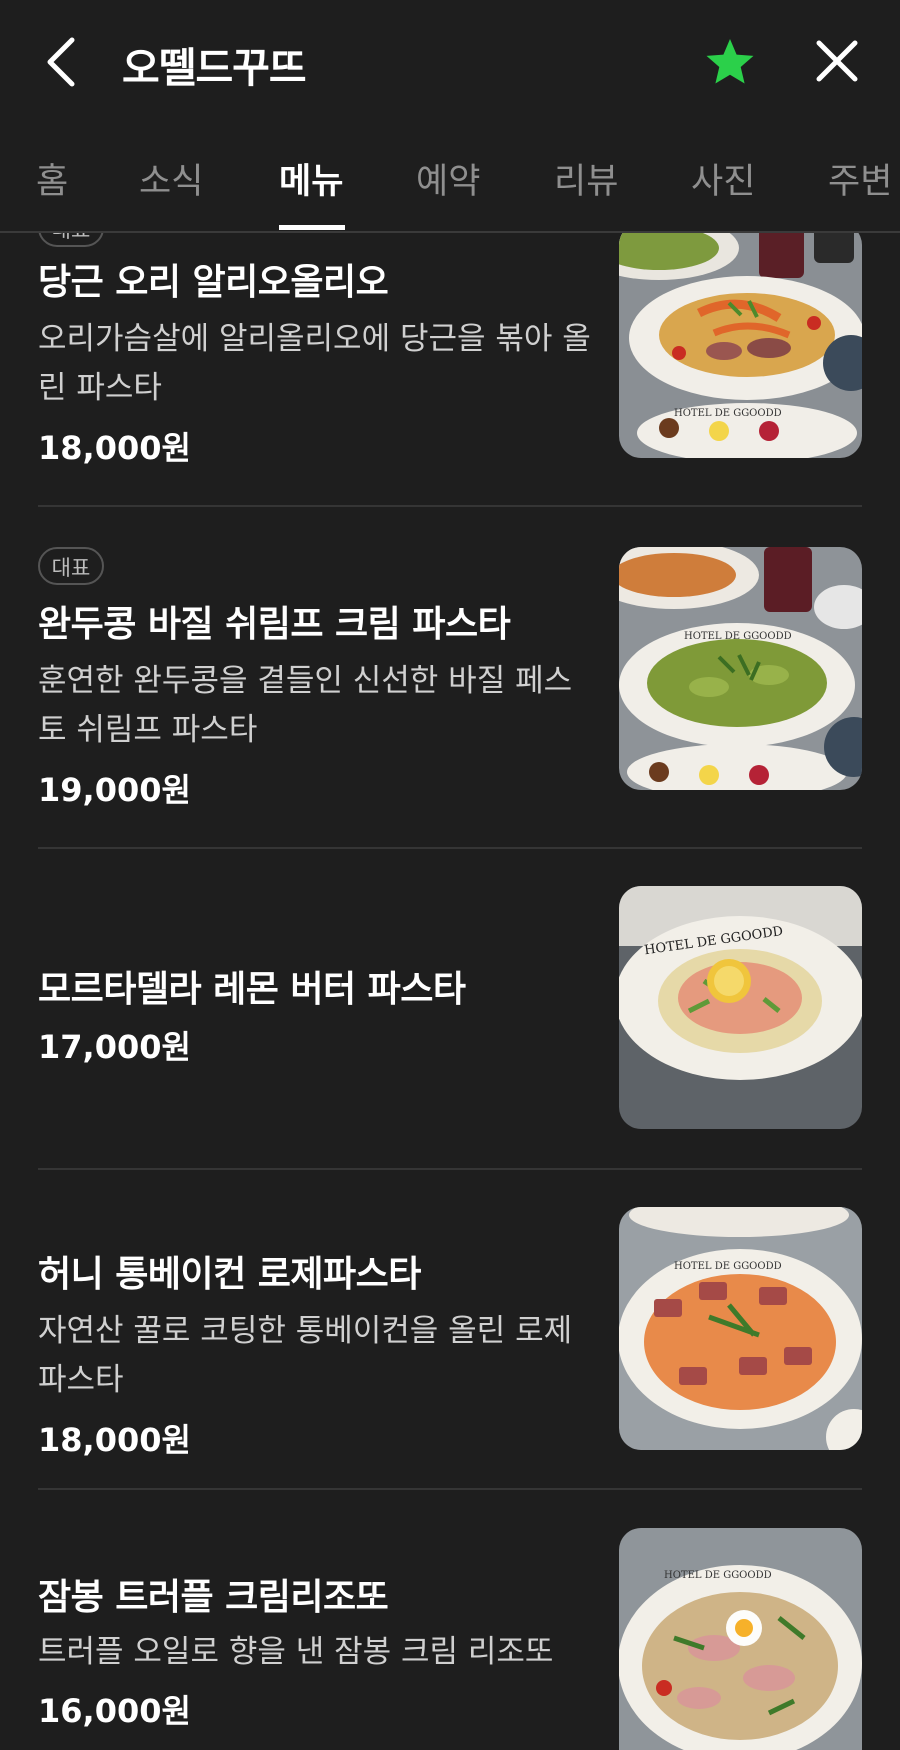 This screenshot has width=900, height=1750. Describe the element at coordinates (586, 178) in the screenshot. I see `tab-reviews: 리뷰` at that location.